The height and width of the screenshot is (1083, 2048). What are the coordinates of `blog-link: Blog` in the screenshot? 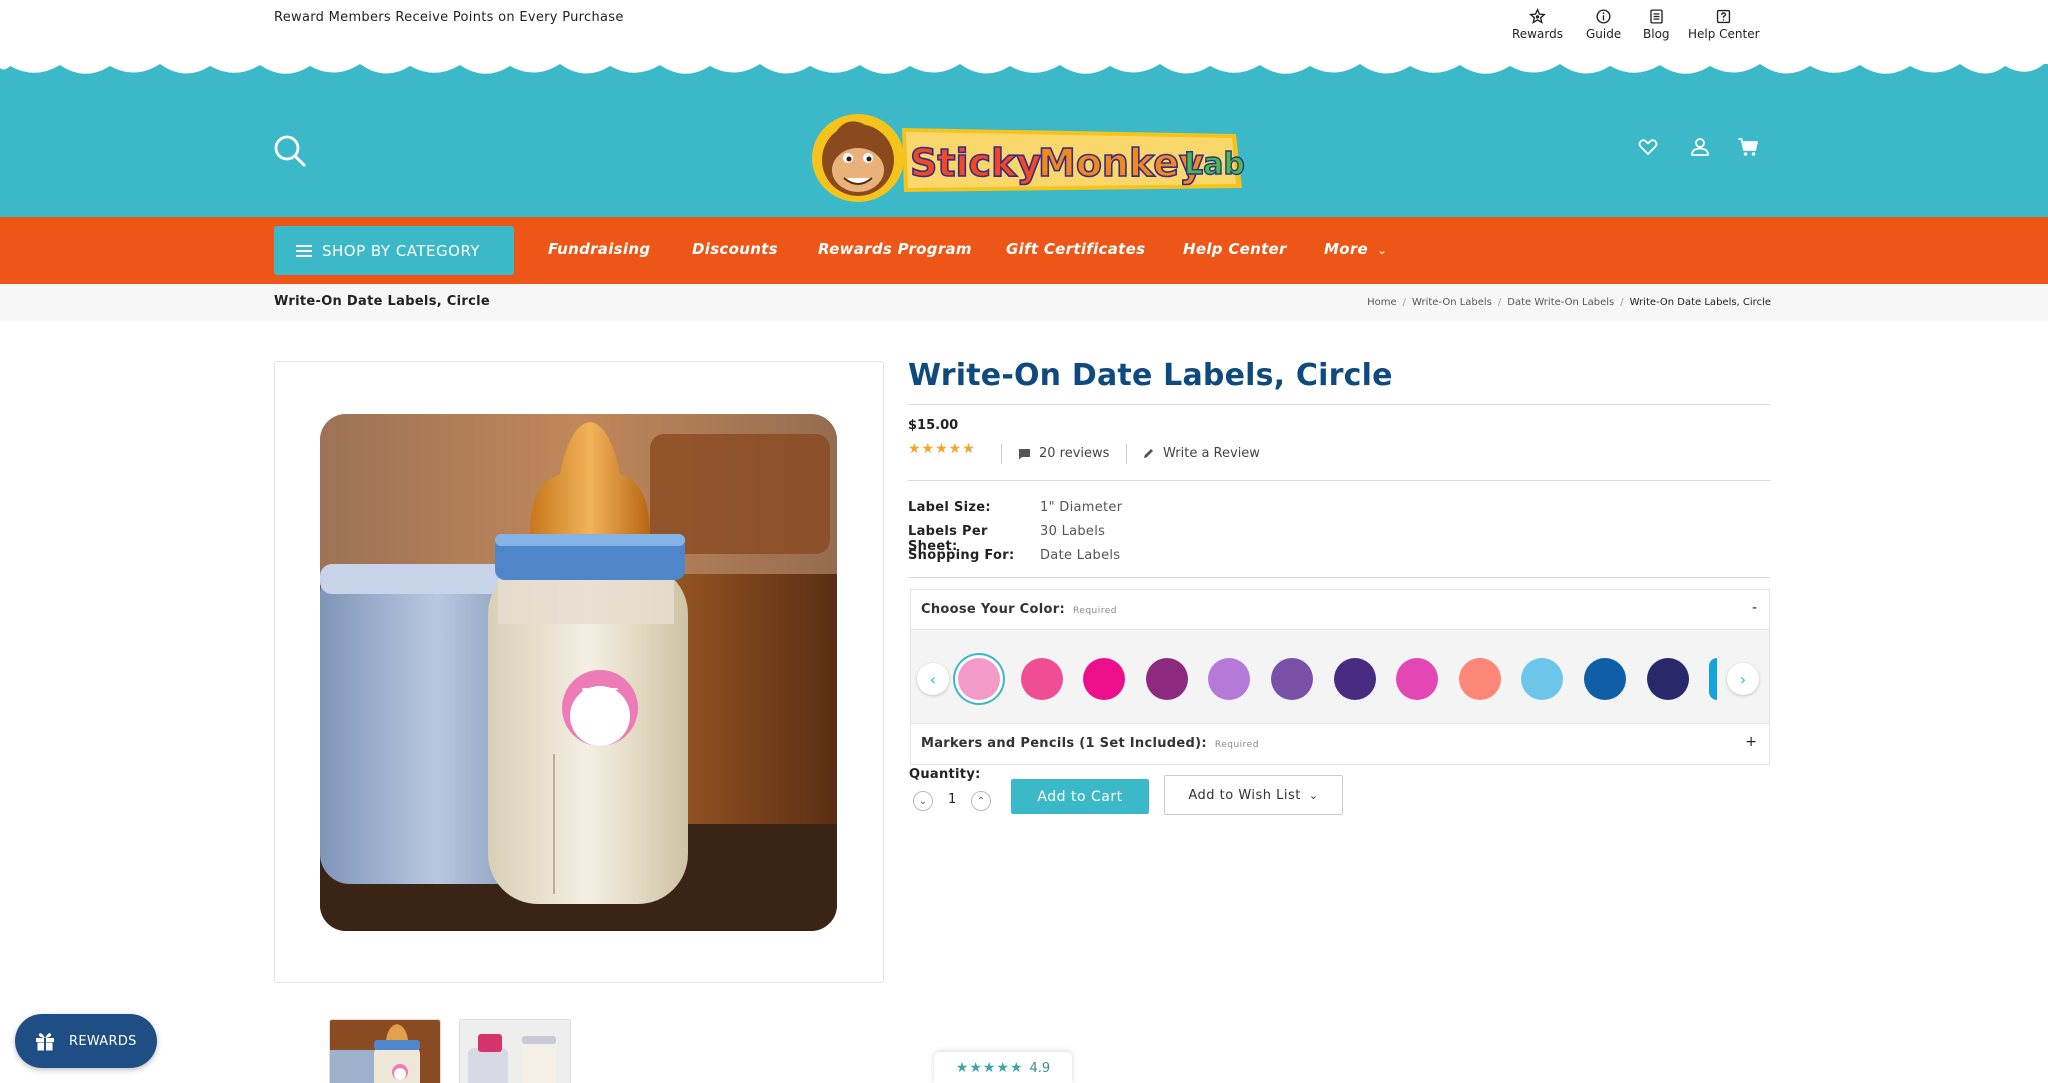 It's located at (1656, 24).